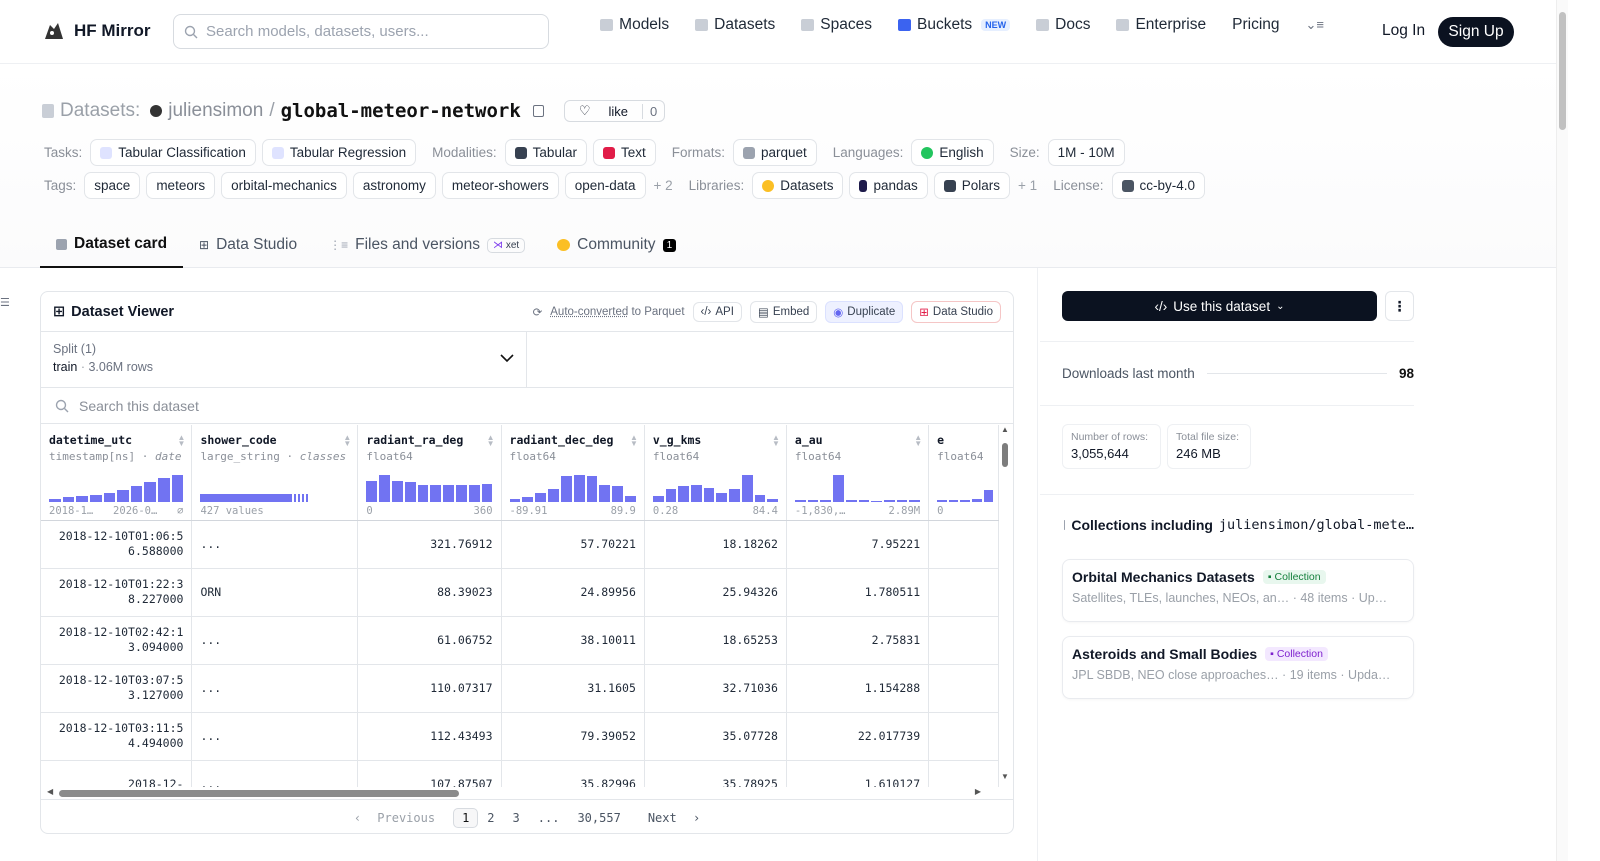 This screenshot has height=861, width=1600. I want to click on table-cell: 18.65253, so click(715, 640).